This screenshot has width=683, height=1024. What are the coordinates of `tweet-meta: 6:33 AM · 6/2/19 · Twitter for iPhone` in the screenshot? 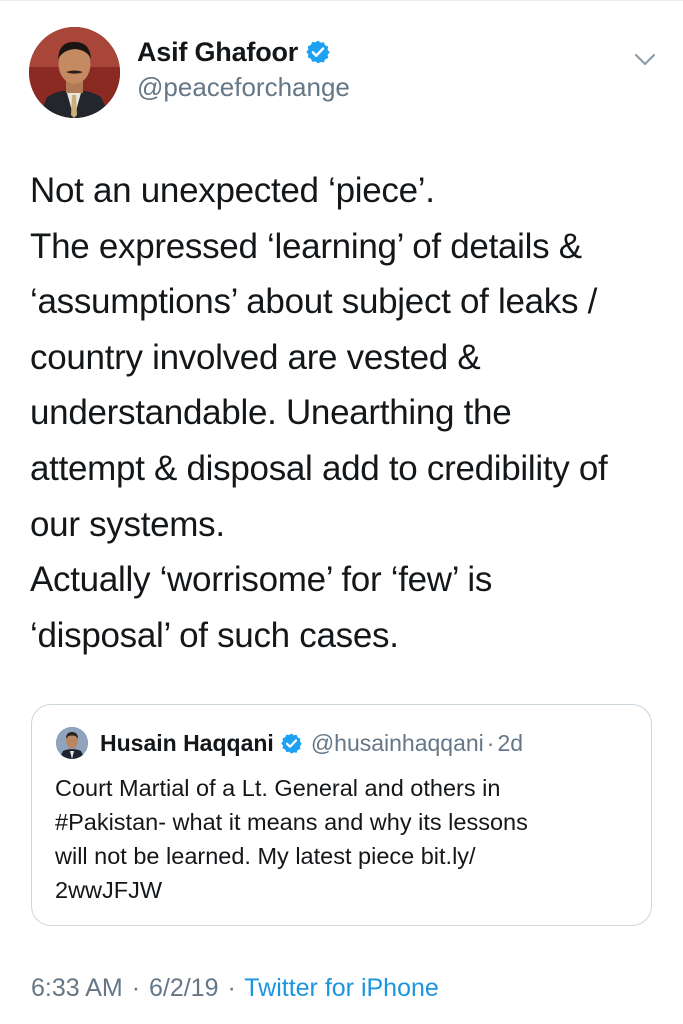 It's located at (235, 988).